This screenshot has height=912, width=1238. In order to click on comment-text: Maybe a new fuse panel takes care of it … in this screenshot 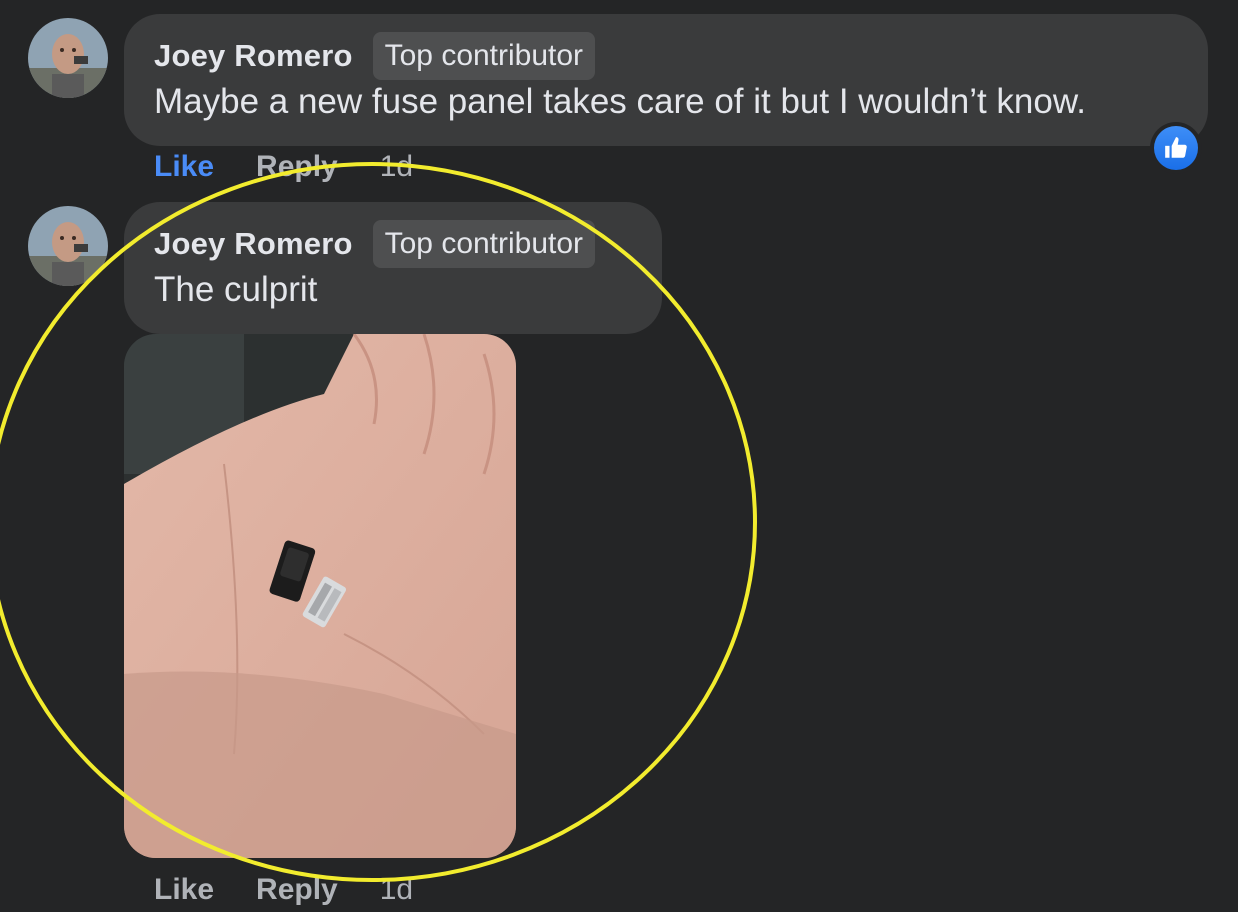, I will do `click(620, 101)`.